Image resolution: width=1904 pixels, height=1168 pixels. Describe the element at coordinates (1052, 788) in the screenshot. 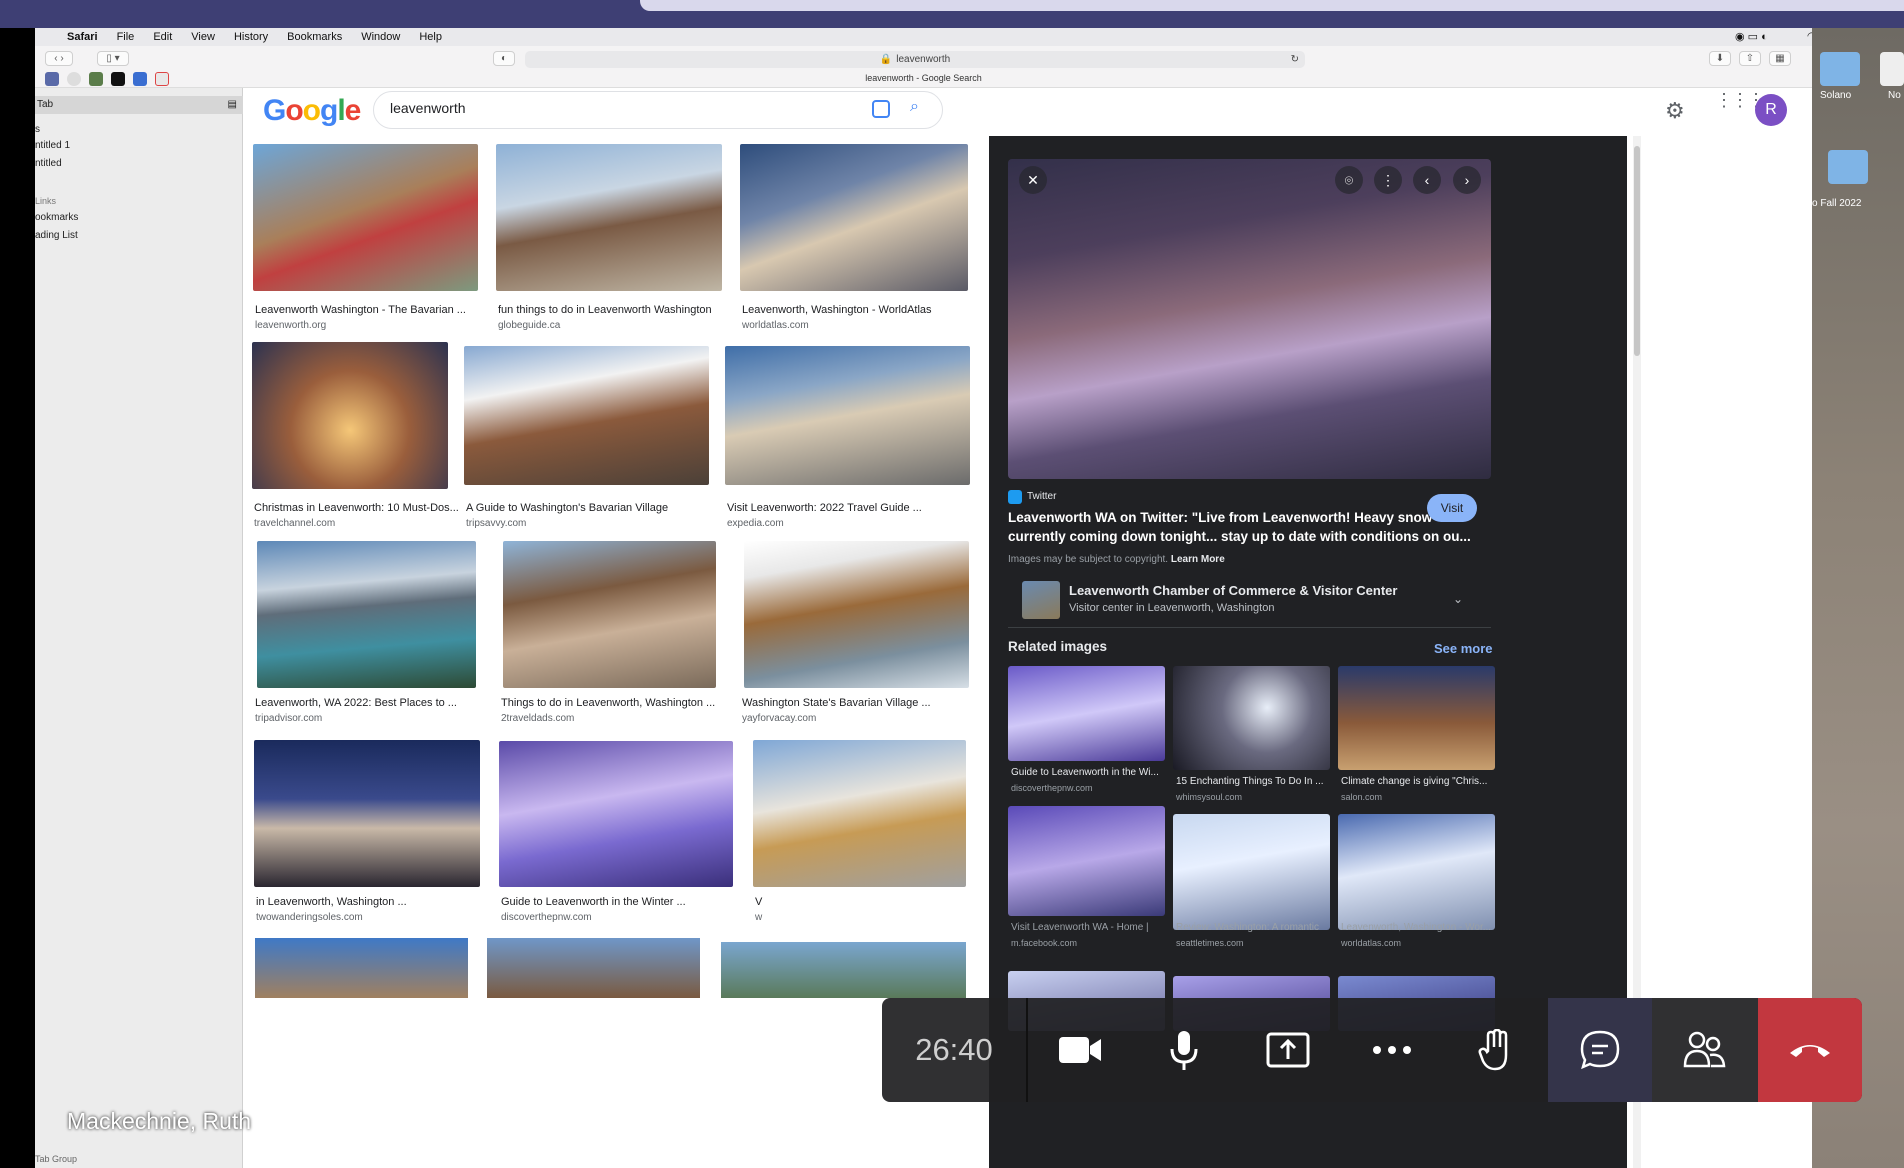

I see `related-source: discoverthepnw.com` at that location.